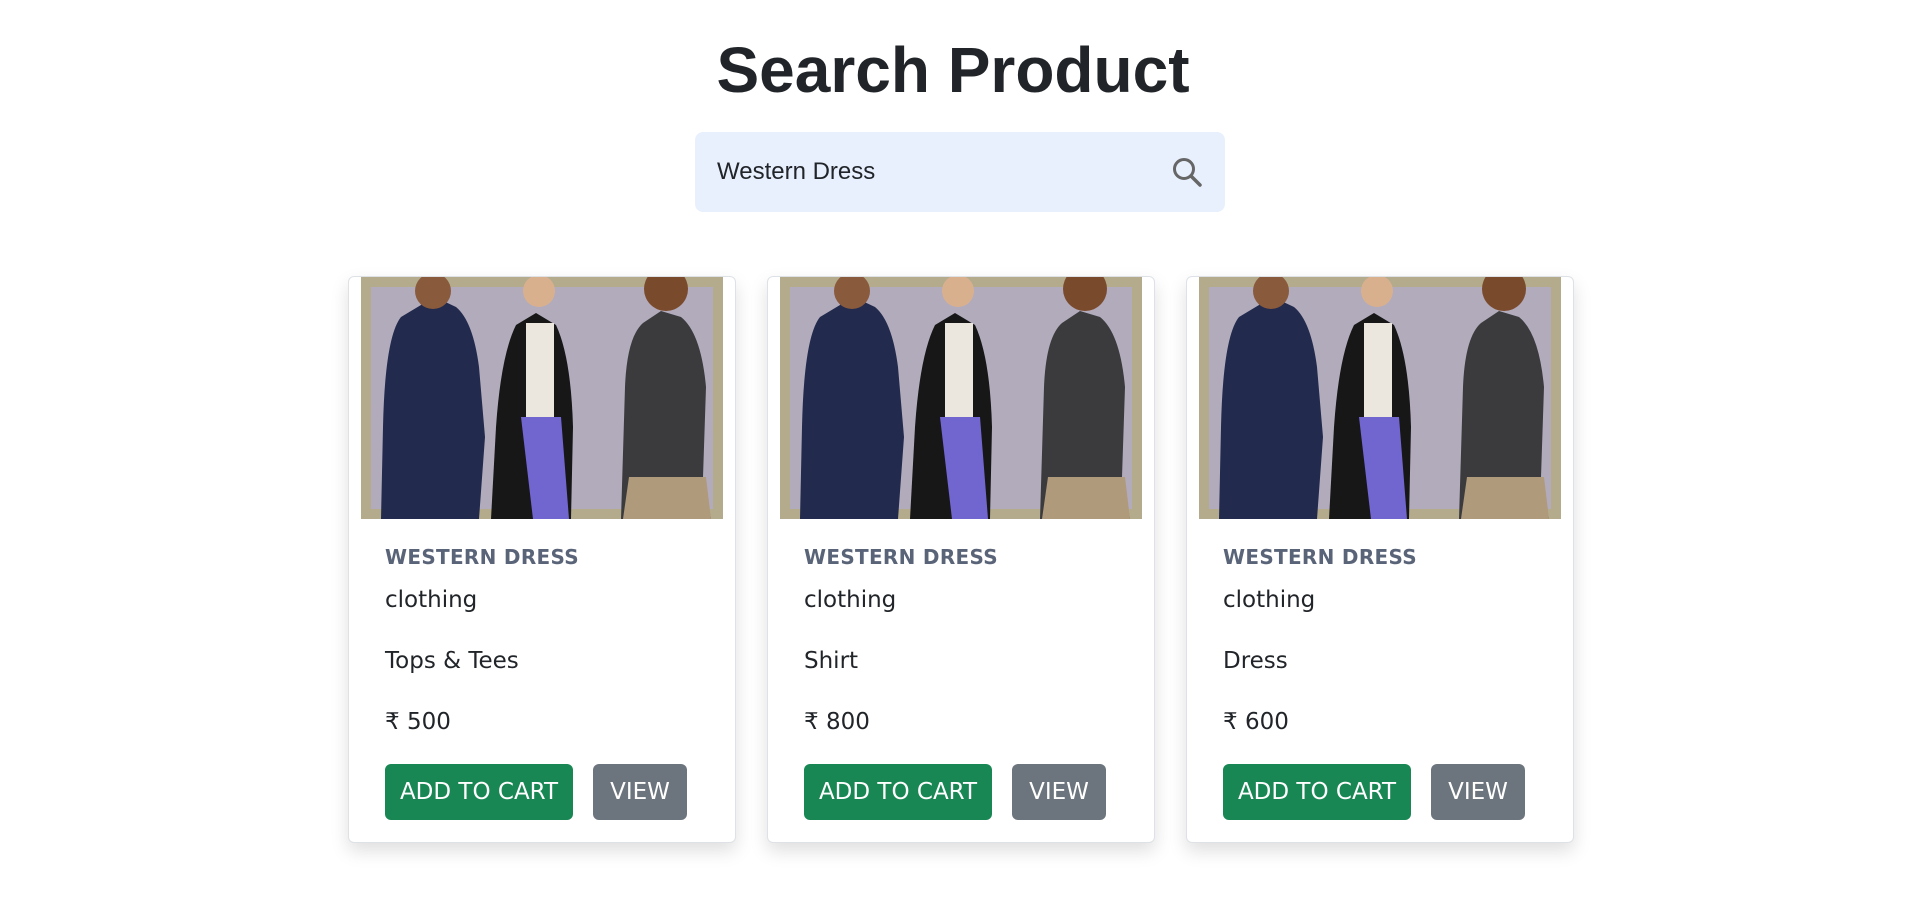 Image resolution: width=1906 pixels, height=907 pixels. I want to click on product-price: ₹ 800, so click(837, 722).